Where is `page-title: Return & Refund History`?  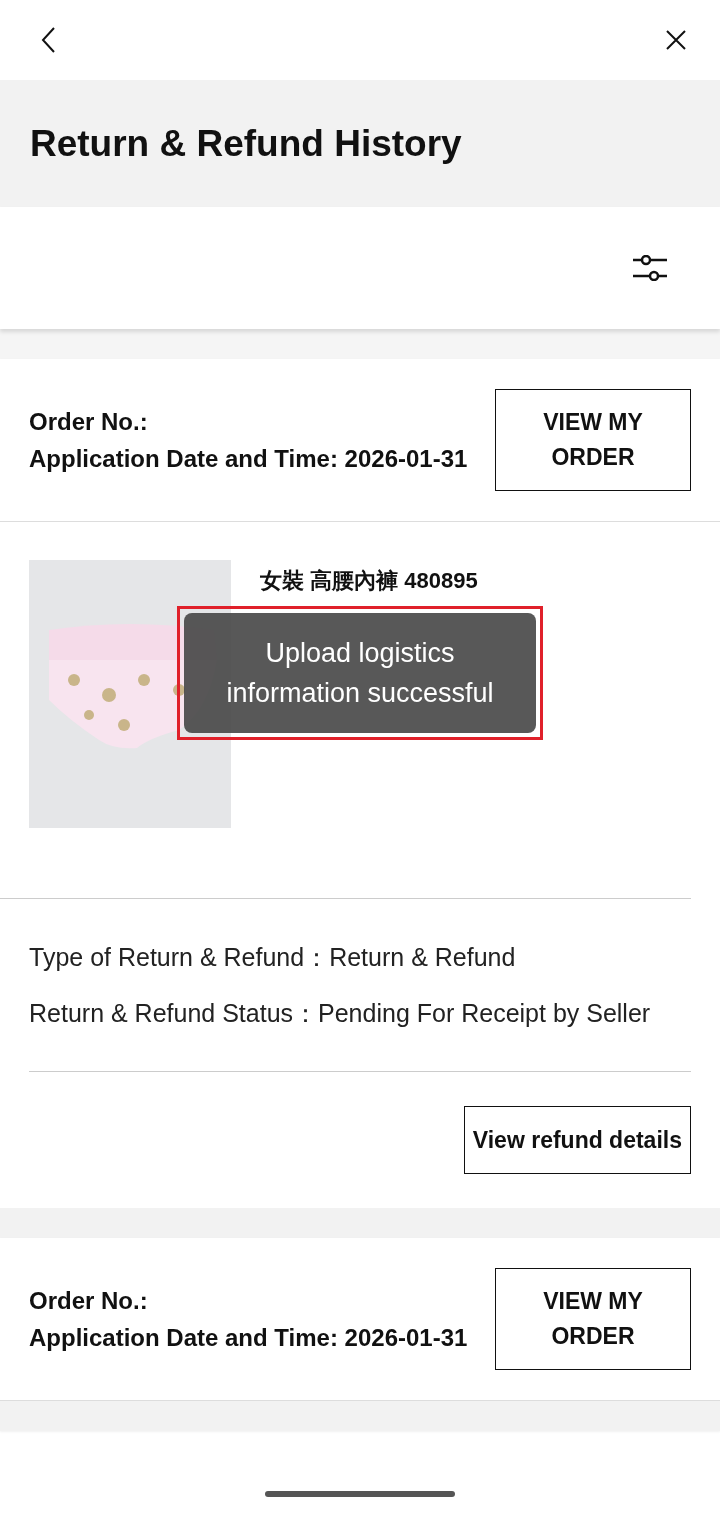 page-title: Return & Refund History is located at coordinates (246, 143).